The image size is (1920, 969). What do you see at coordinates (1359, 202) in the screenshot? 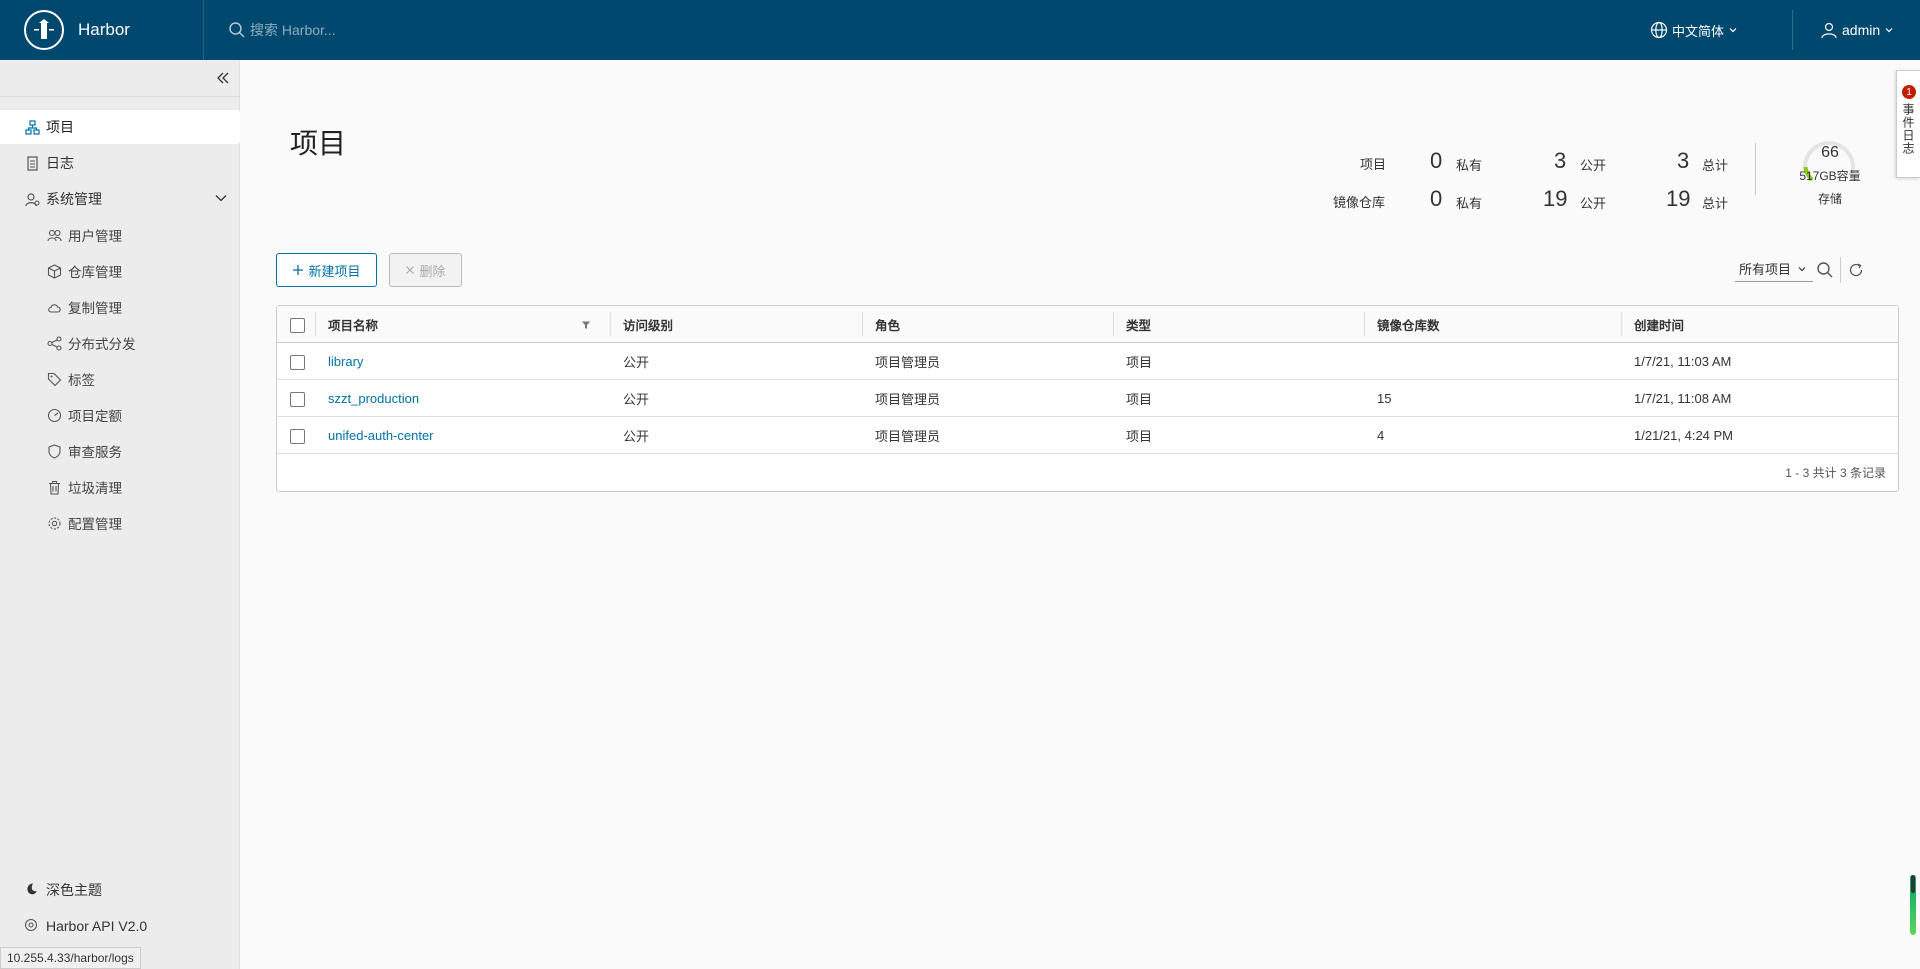
I see `stats-repos-label: 镜像仓库` at bounding box center [1359, 202].